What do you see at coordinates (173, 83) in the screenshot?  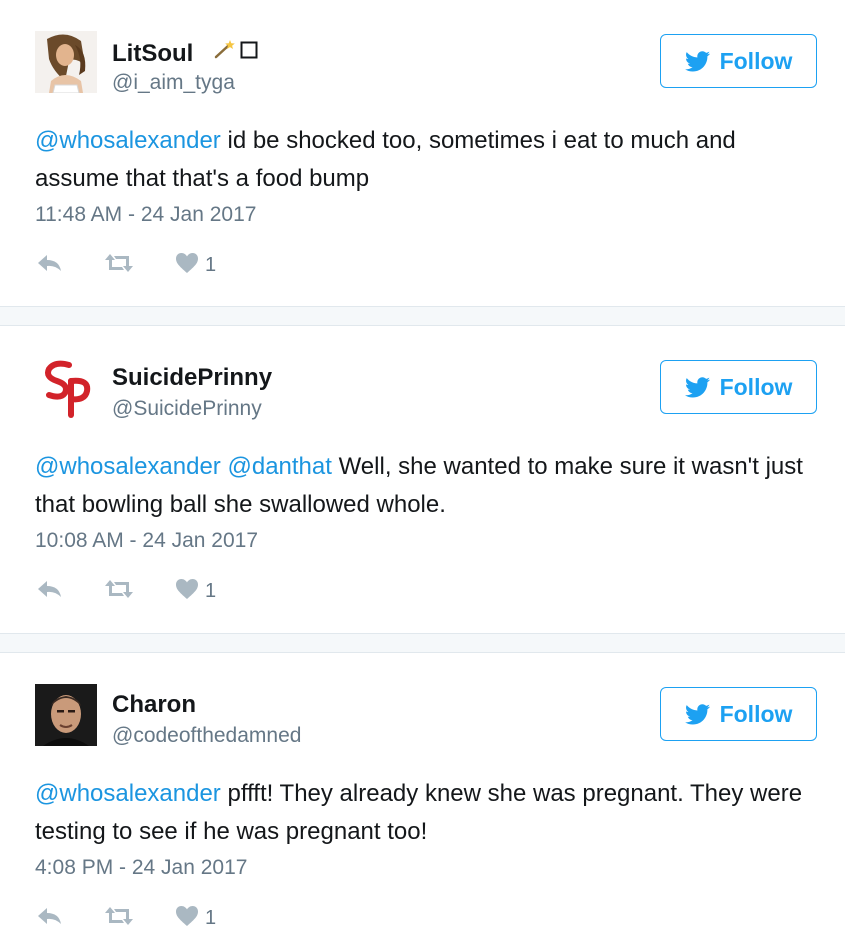 I see `handle: @i_aim_tyga` at bounding box center [173, 83].